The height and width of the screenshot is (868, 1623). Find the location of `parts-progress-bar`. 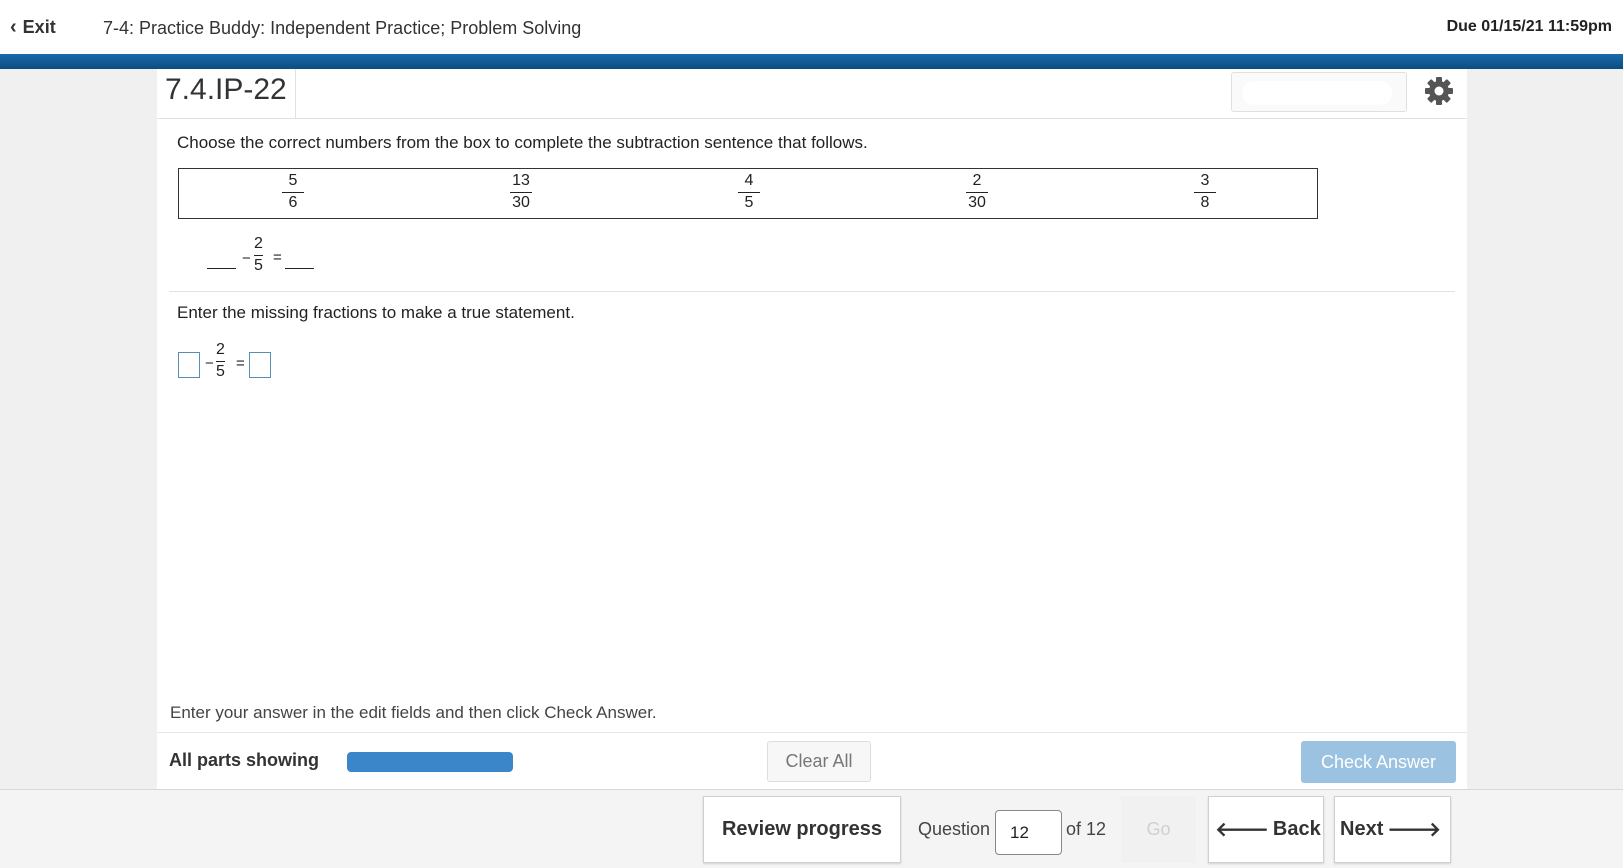

parts-progress-bar is located at coordinates (430, 762).